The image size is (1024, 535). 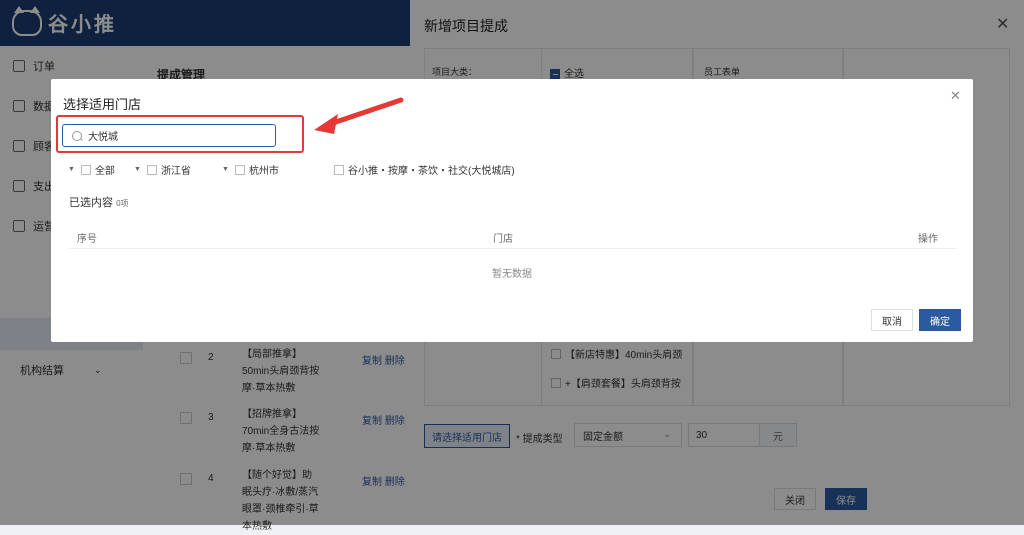 What do you see at coordinates (180, 134) in the screenshot?
I see `annotation-highlight-box` at bounding box center [180, 134].